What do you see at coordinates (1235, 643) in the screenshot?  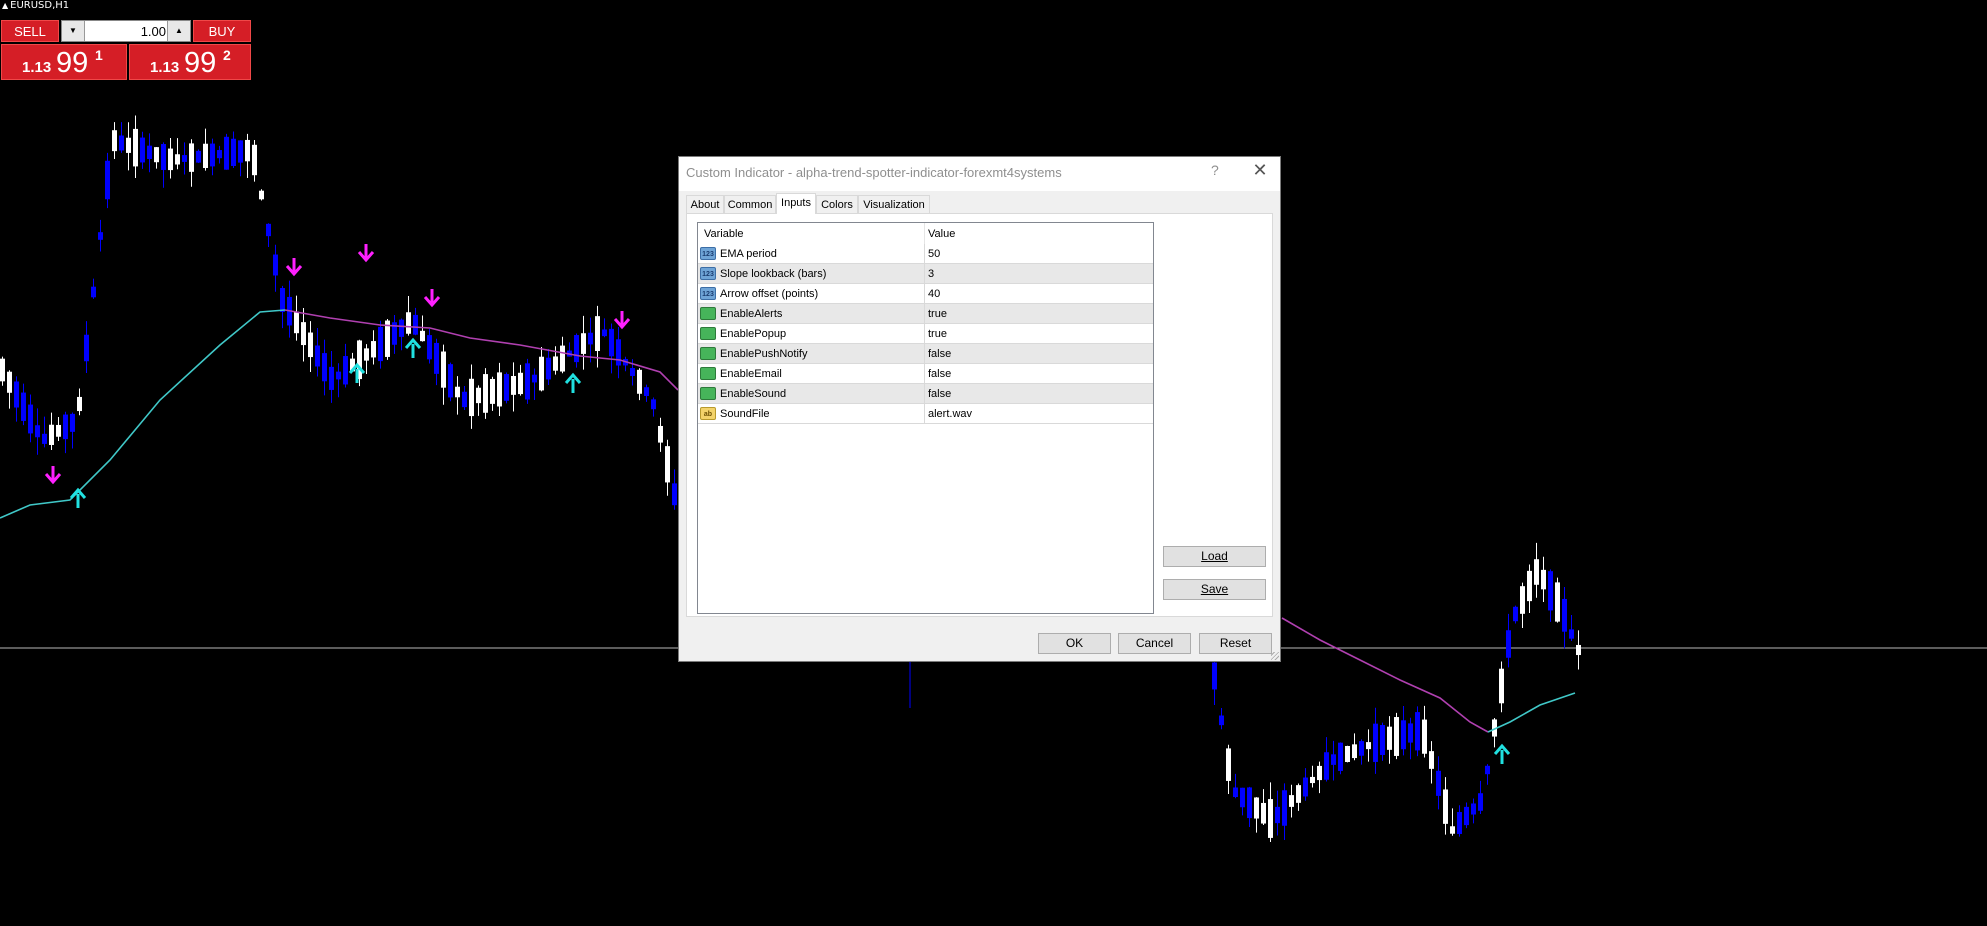 I see `reset-button: Reset` at bounding box center [1235, 643].